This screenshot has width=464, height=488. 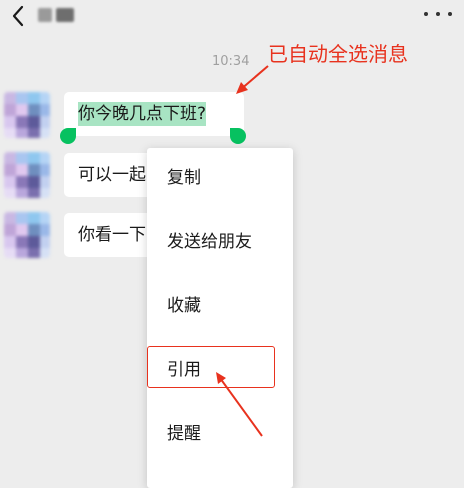 What do you see at coordinates (220, 178) in the screenshot?
I see `menu-item-copy: 复制` at bounding box center [220, 178].